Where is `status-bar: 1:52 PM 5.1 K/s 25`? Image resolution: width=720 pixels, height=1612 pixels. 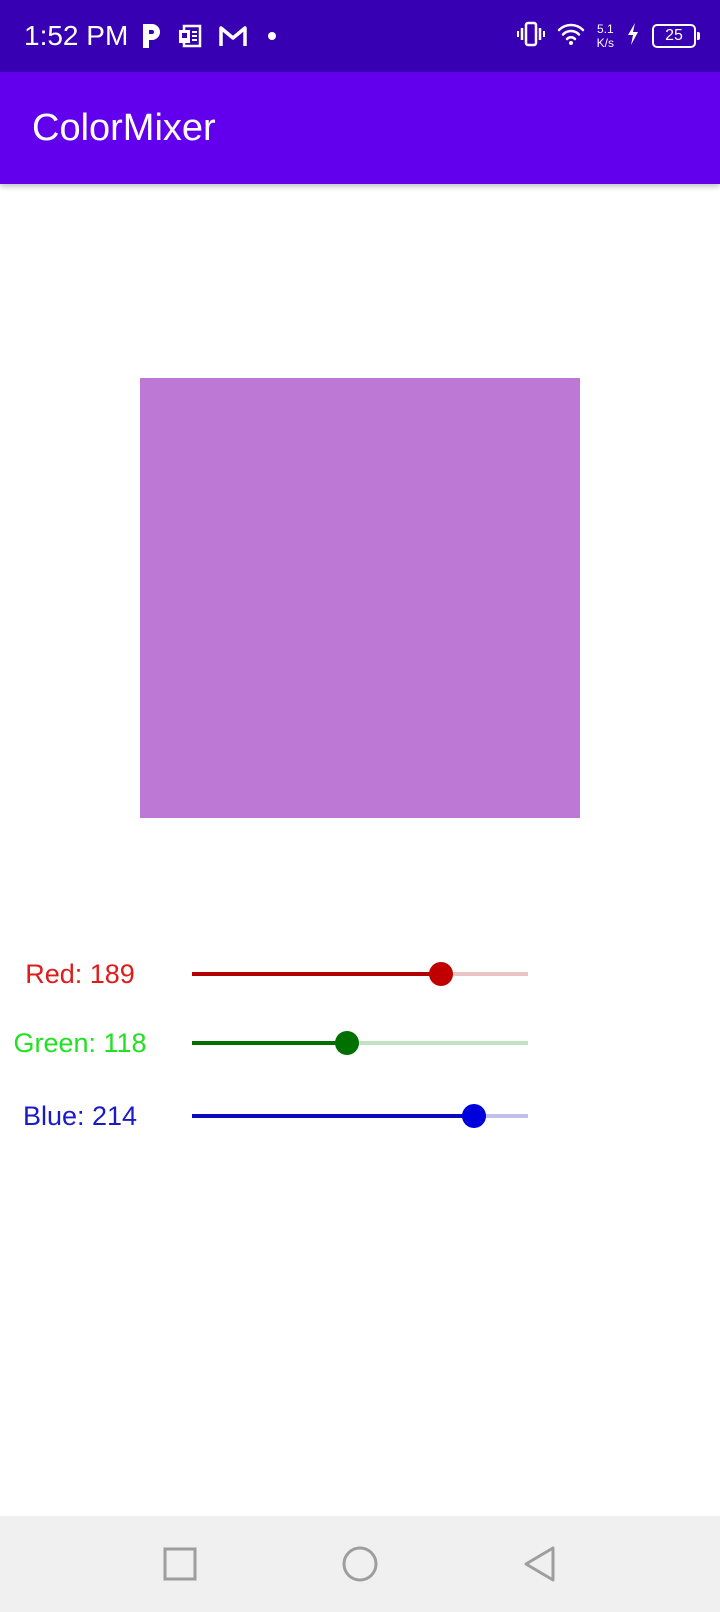
status-bar: 1:52 PM 5.1 K/s 25 is located at coordinates (360, 36).